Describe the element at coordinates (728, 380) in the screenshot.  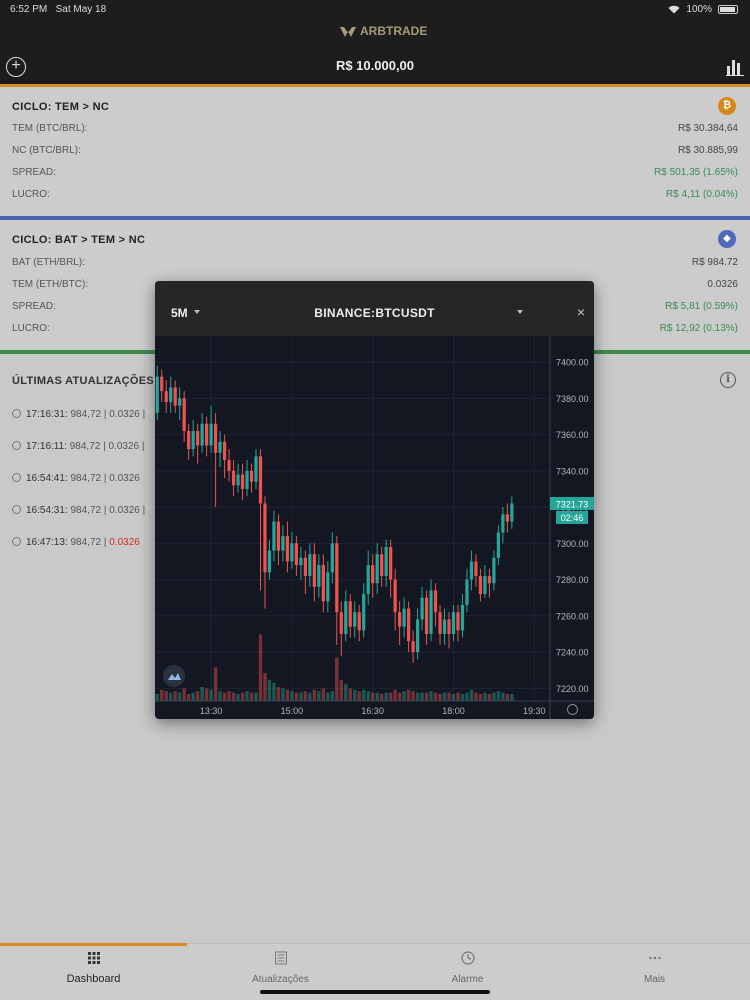
I see `info-icon: i` at that location.